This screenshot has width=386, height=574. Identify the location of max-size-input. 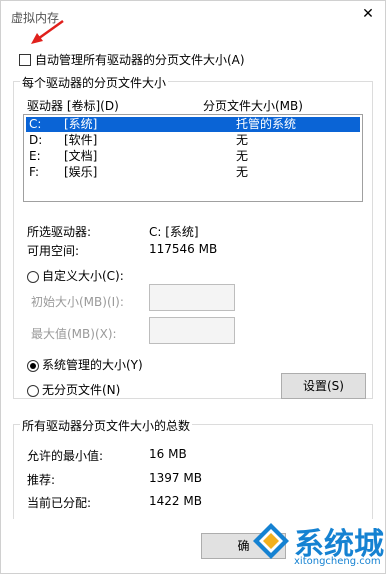
(192, 330).